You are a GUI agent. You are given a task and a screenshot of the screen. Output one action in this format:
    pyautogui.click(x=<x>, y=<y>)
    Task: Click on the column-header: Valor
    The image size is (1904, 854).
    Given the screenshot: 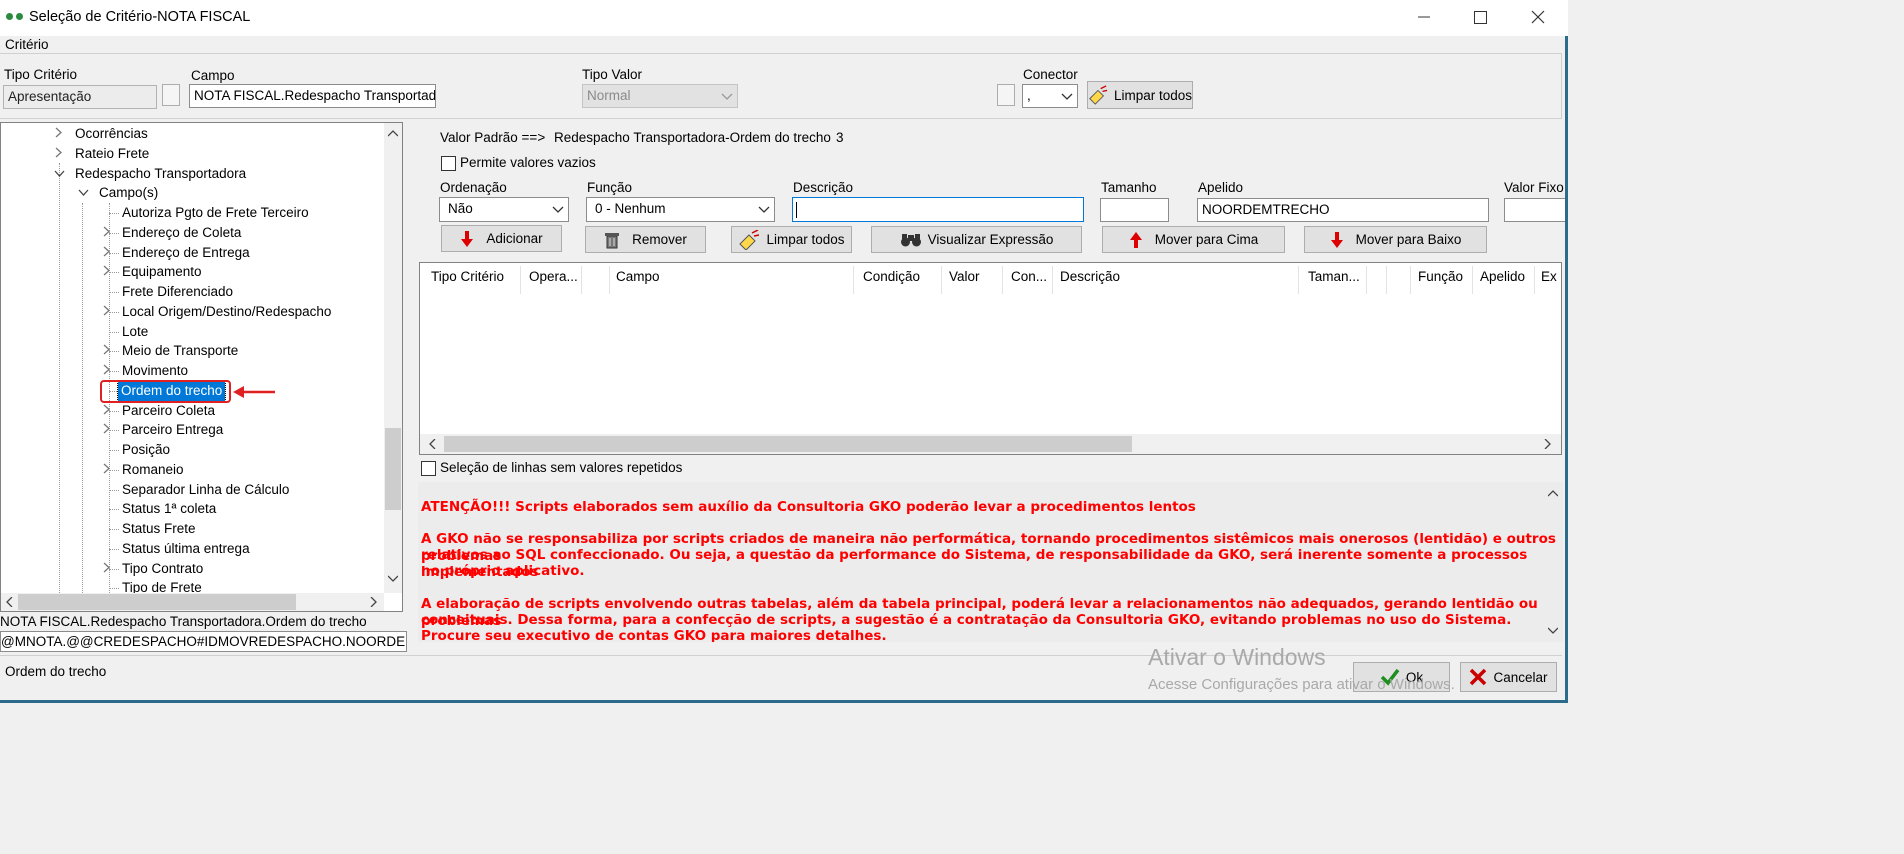 What is the action you would take?
    pyautogui.click(x=964, y=276)
    